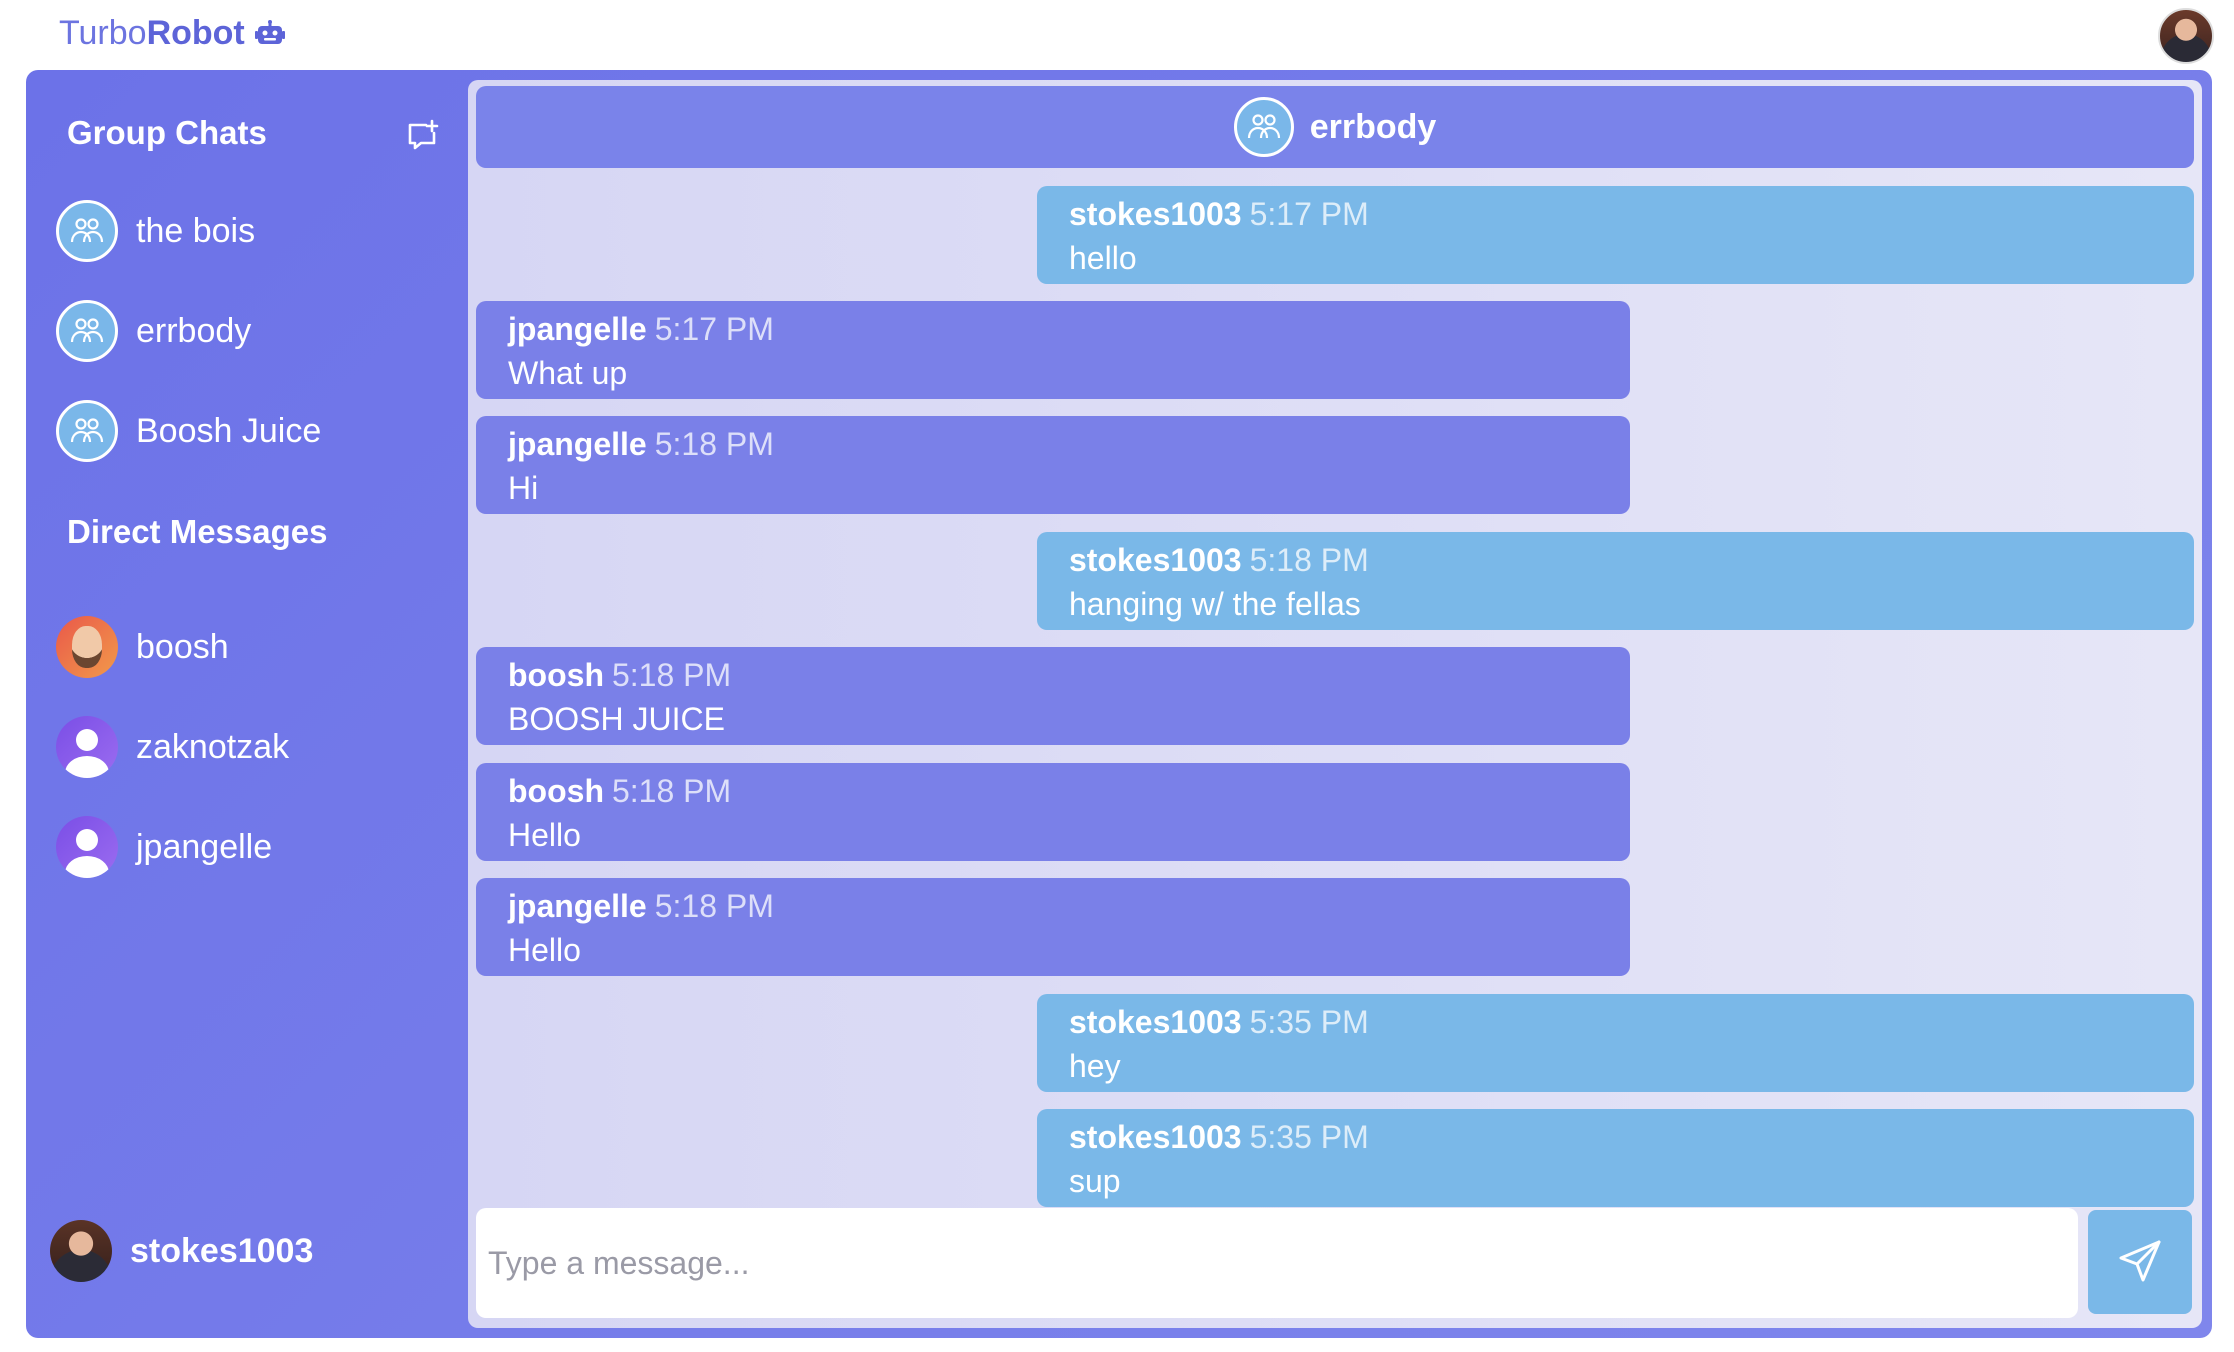 This screenshot has height=1352, width=2234. I want to click on message: jpangelle 5:18 PM Hi, so click(1053, 465).